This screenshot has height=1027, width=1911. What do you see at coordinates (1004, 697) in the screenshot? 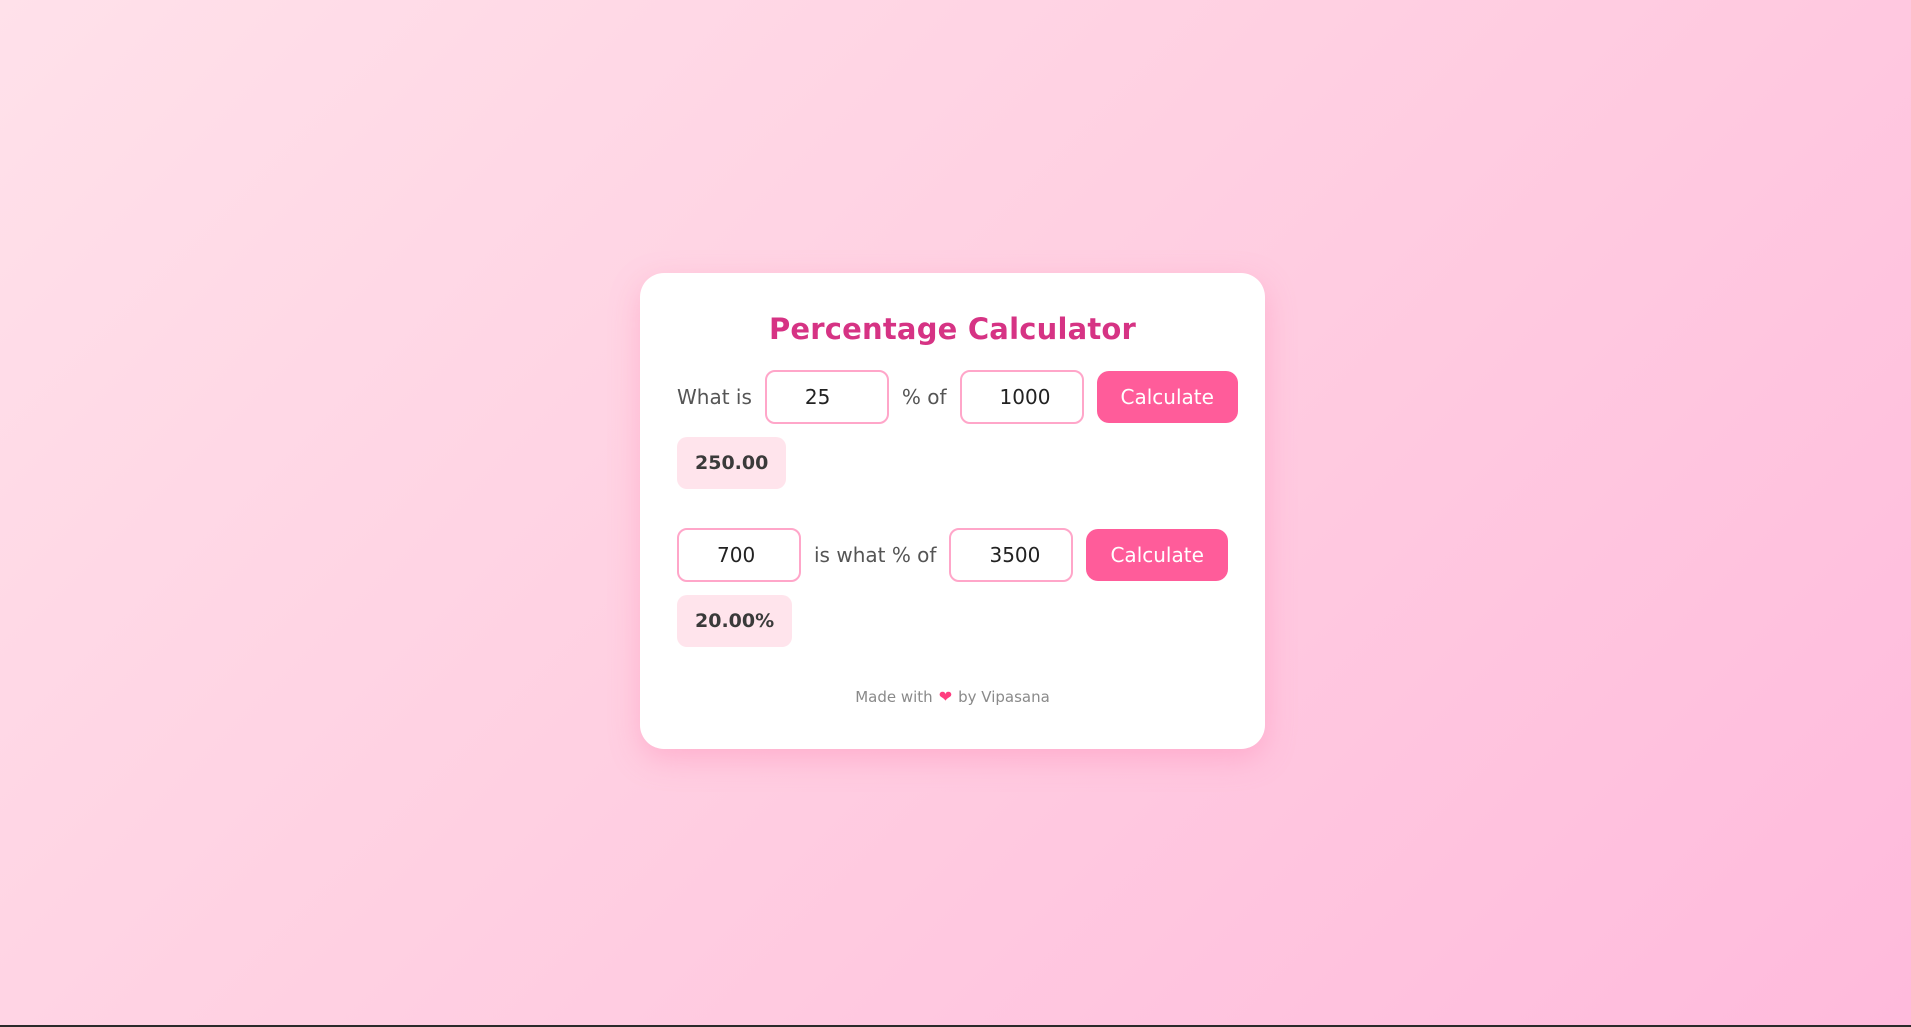
I see `footer-author: by Vipasana` at bounding box center [1004, 697].